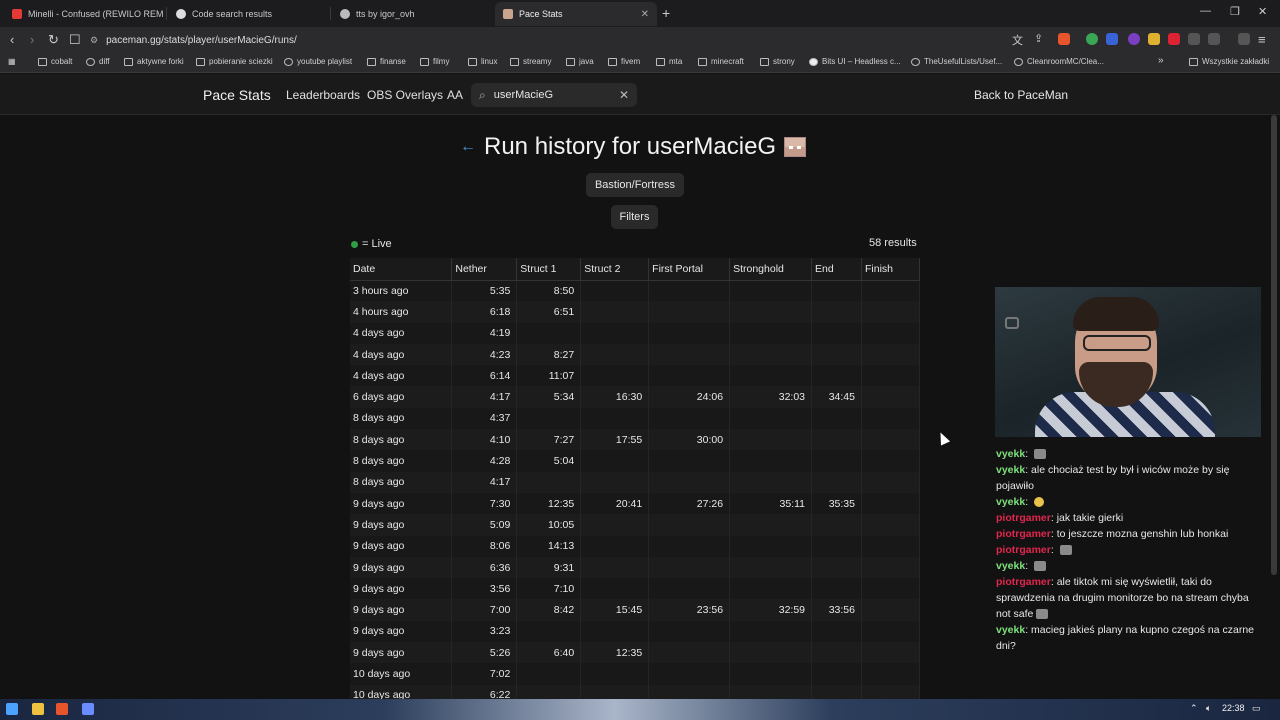 The image size is (1280, 720). Describe the element at coordinates (1262, 11) in the screenshot. I see `close-window-icon: ✕` at that location.